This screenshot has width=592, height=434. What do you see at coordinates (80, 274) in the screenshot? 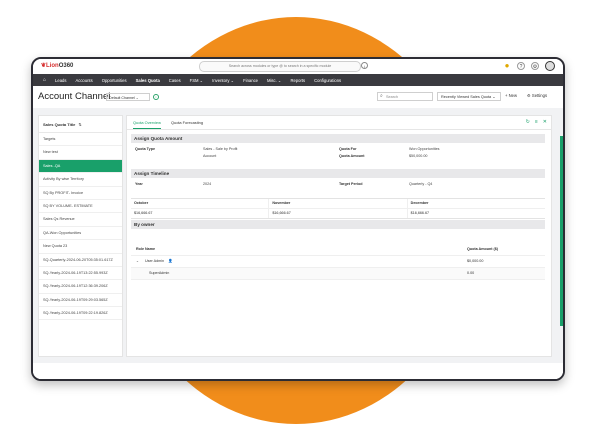
I see `sidebar-item: SQ-Yearly-2024-06-19T13:22:55.993Z` at bounding box center [80, 274].